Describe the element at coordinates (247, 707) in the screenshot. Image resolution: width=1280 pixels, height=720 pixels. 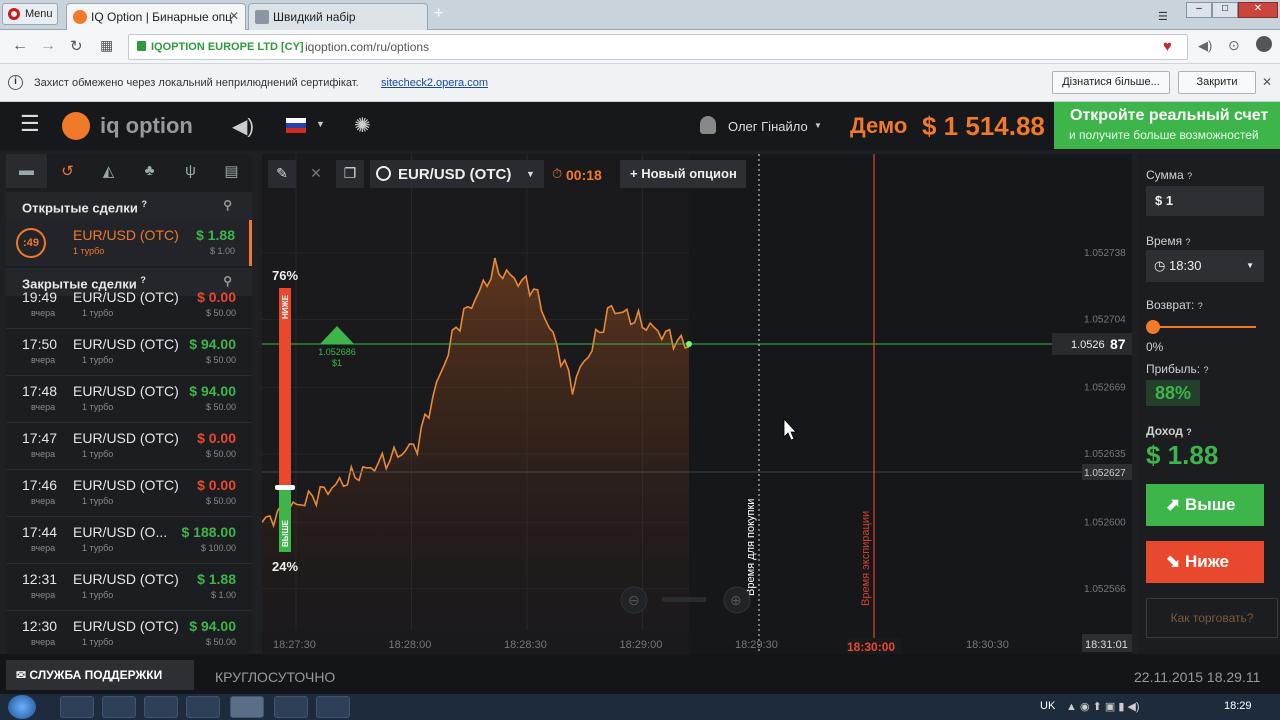
I see `taskbar-opera-icon` at that location.